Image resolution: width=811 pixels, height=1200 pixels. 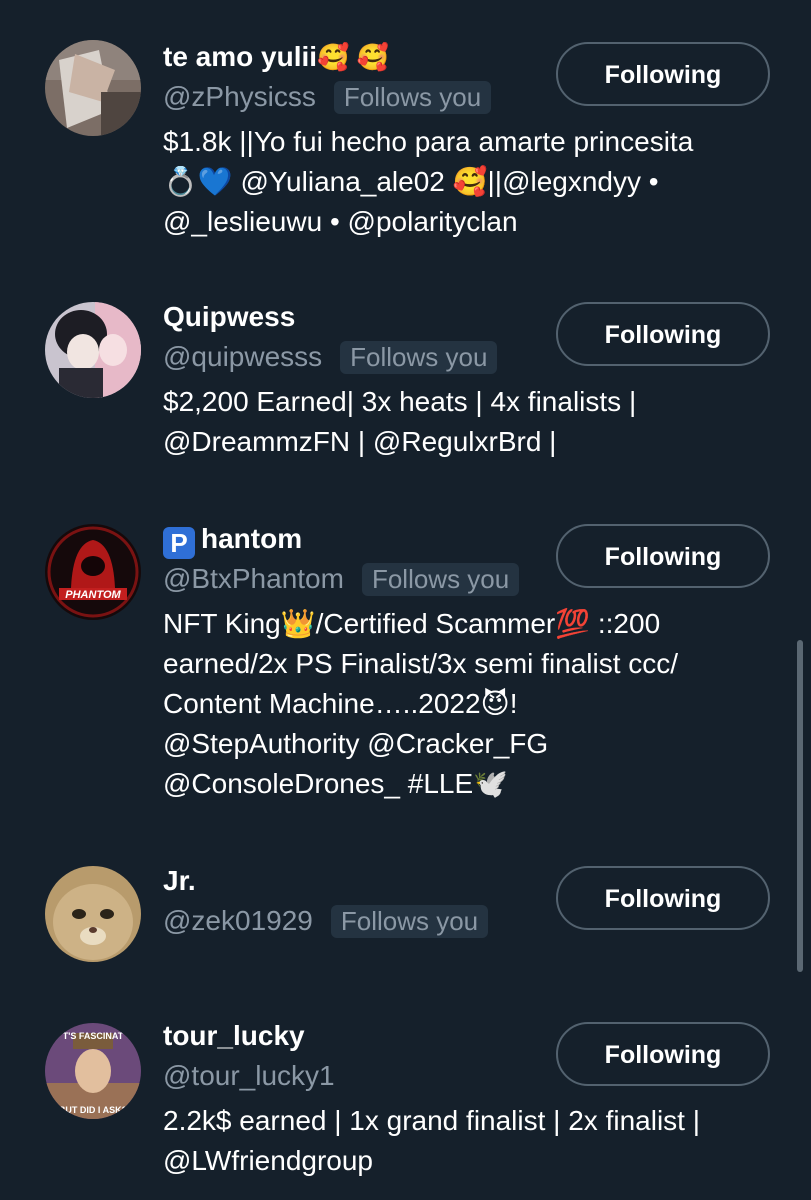 I want to click on bio-line: @StepAuthority @Cracker_FG, so click(x=356, y=743).